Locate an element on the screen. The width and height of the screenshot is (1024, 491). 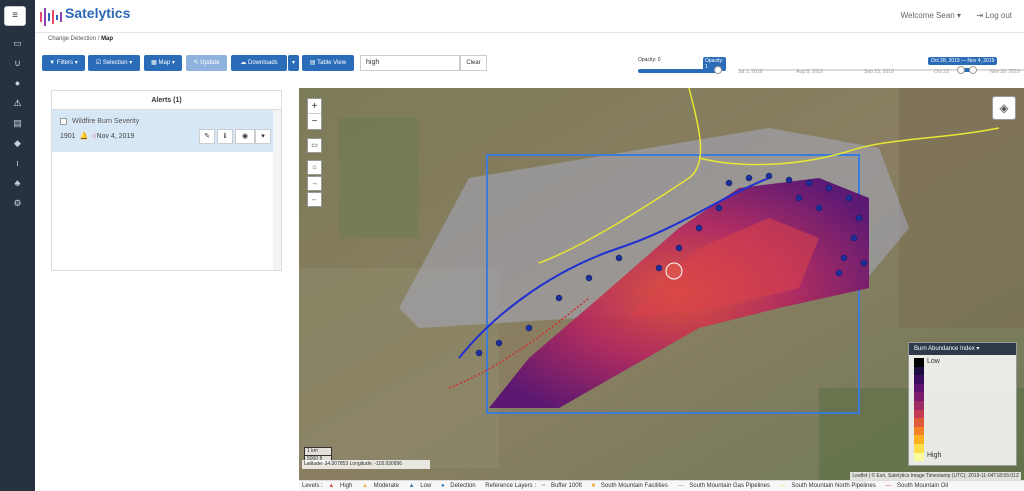
opacity-track is located at coordinates (678, 71).